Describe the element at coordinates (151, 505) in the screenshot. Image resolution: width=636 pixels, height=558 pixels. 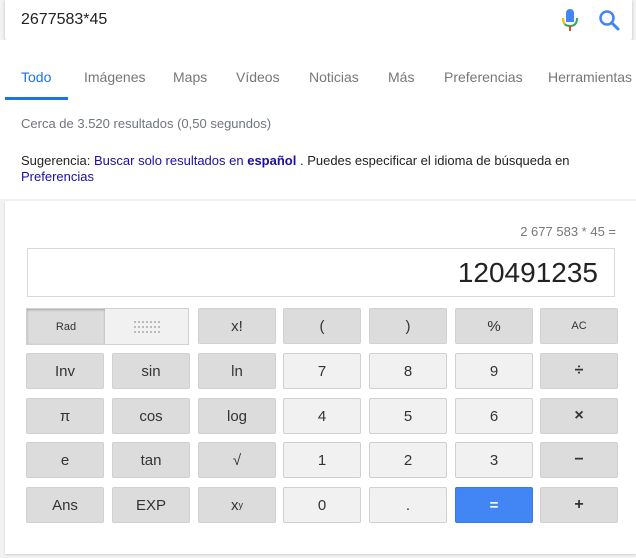
I see `exp-button: EXP` at that location.